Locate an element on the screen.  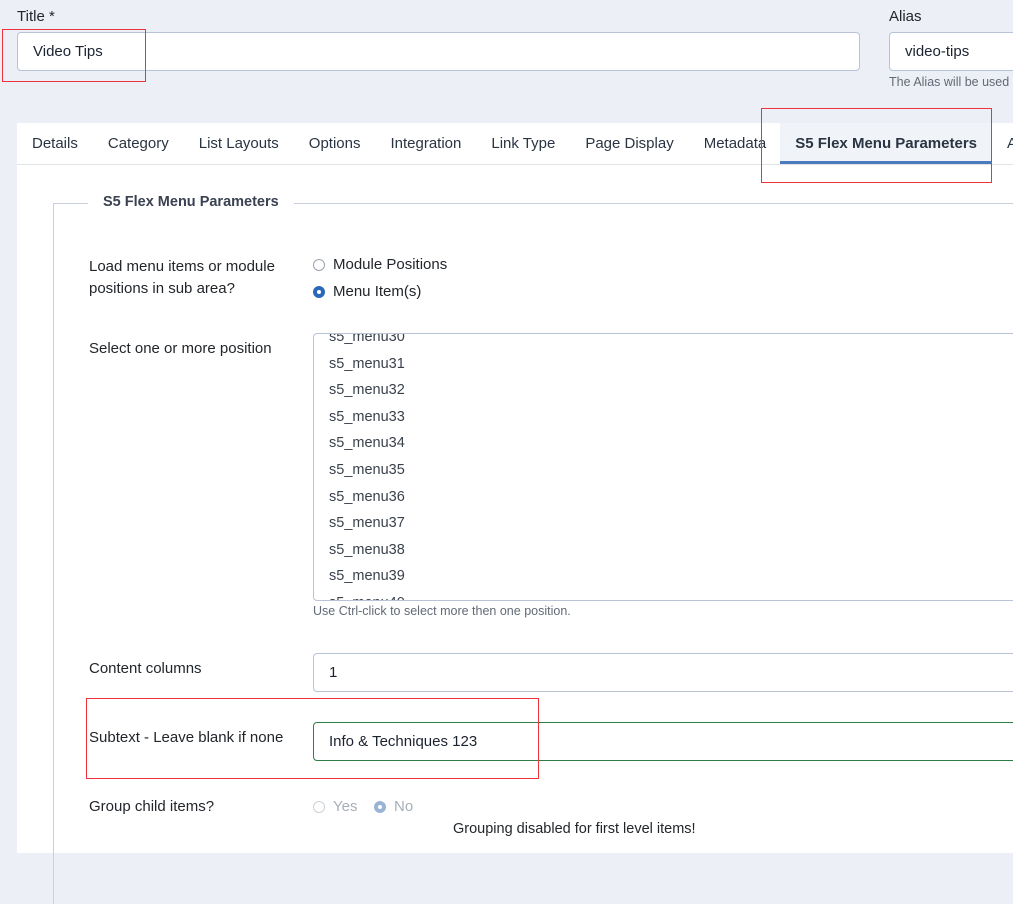
alias-input: video-tips is located at coordinates (951, 51).